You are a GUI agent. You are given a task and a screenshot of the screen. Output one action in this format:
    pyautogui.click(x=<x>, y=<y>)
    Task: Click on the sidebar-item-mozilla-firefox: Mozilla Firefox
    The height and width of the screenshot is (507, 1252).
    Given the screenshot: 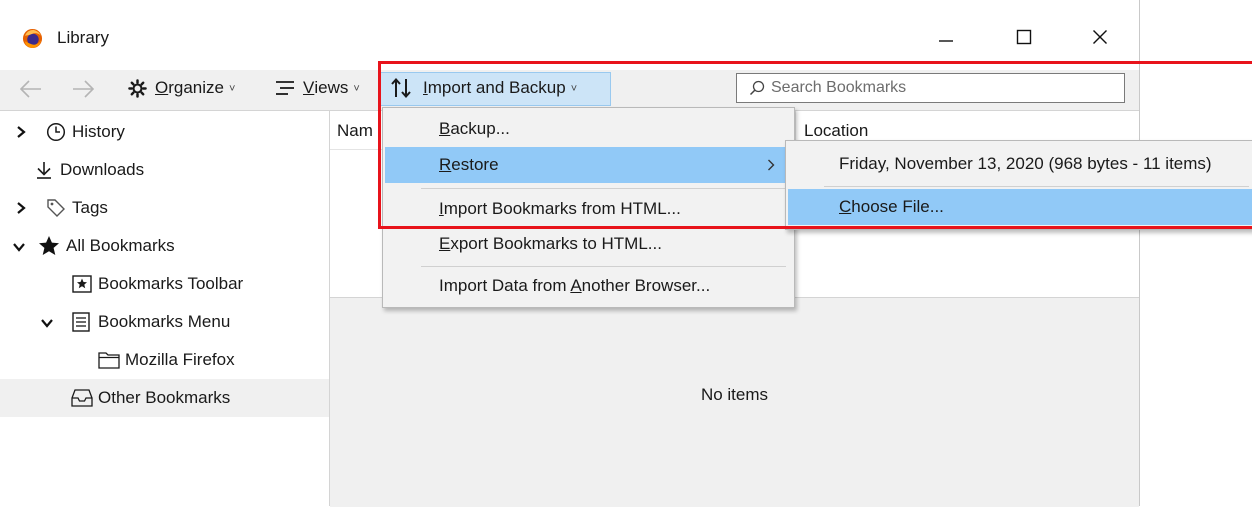 What is the action you would take?
    pyautogui.click(x=164, y=360)
    